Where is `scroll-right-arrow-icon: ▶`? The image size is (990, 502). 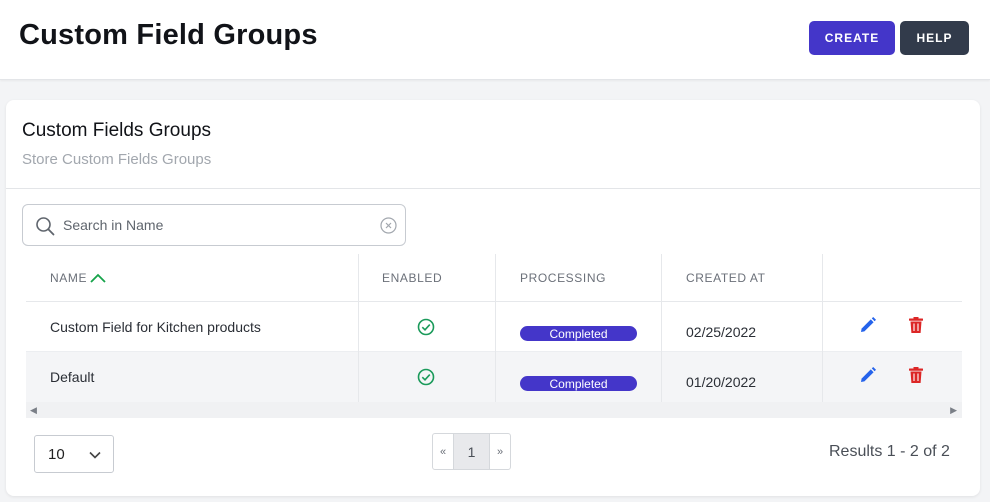
scroll-right-arrow-icon: ▶ is located at coordinates (953, 410).